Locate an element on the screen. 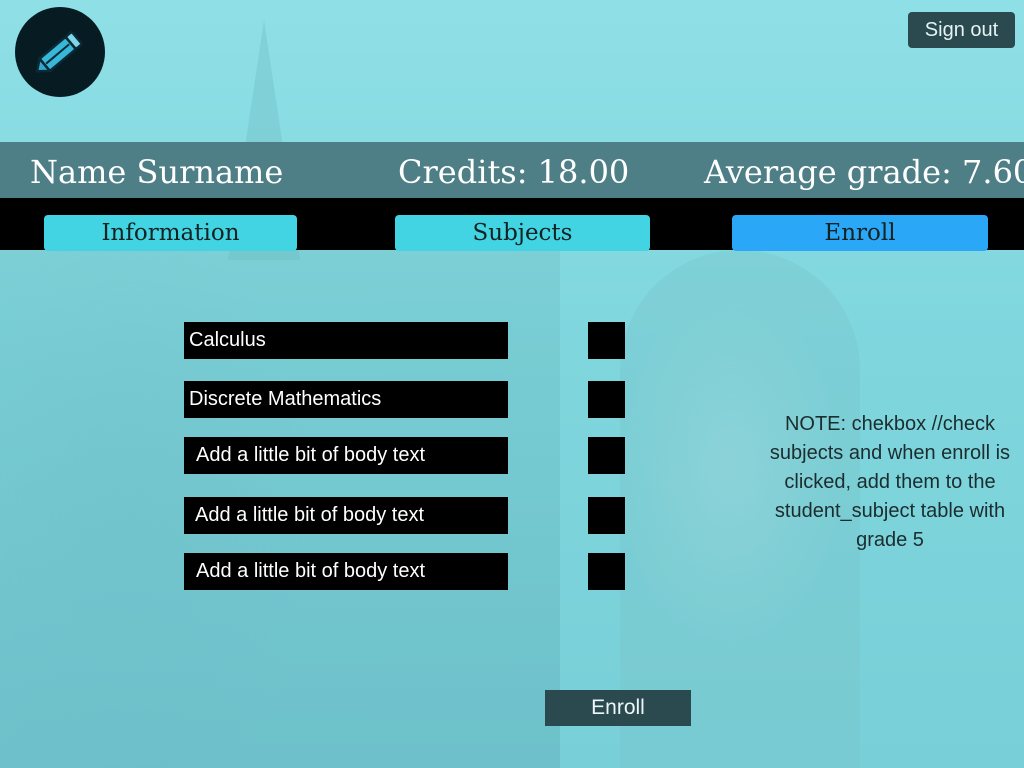 The image size is (1024, 768). credits-label: Credits: 18.00 is located at coordinates (514, 172).